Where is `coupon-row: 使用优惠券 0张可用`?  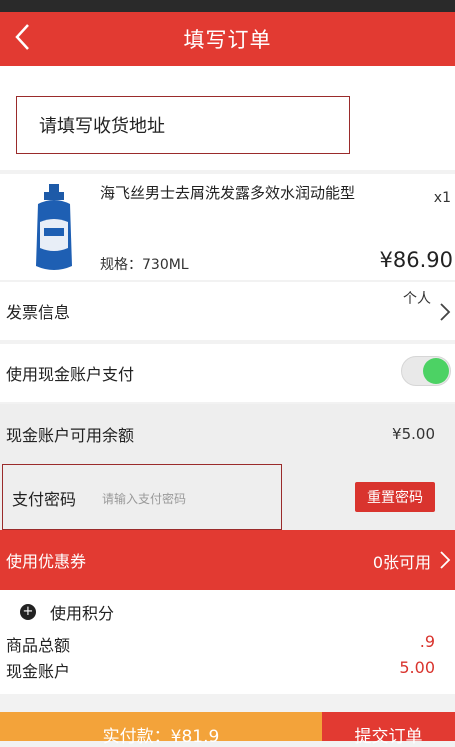 coupon-row: 使用优惠券 0张可用 is located at coordinates (227, 560).